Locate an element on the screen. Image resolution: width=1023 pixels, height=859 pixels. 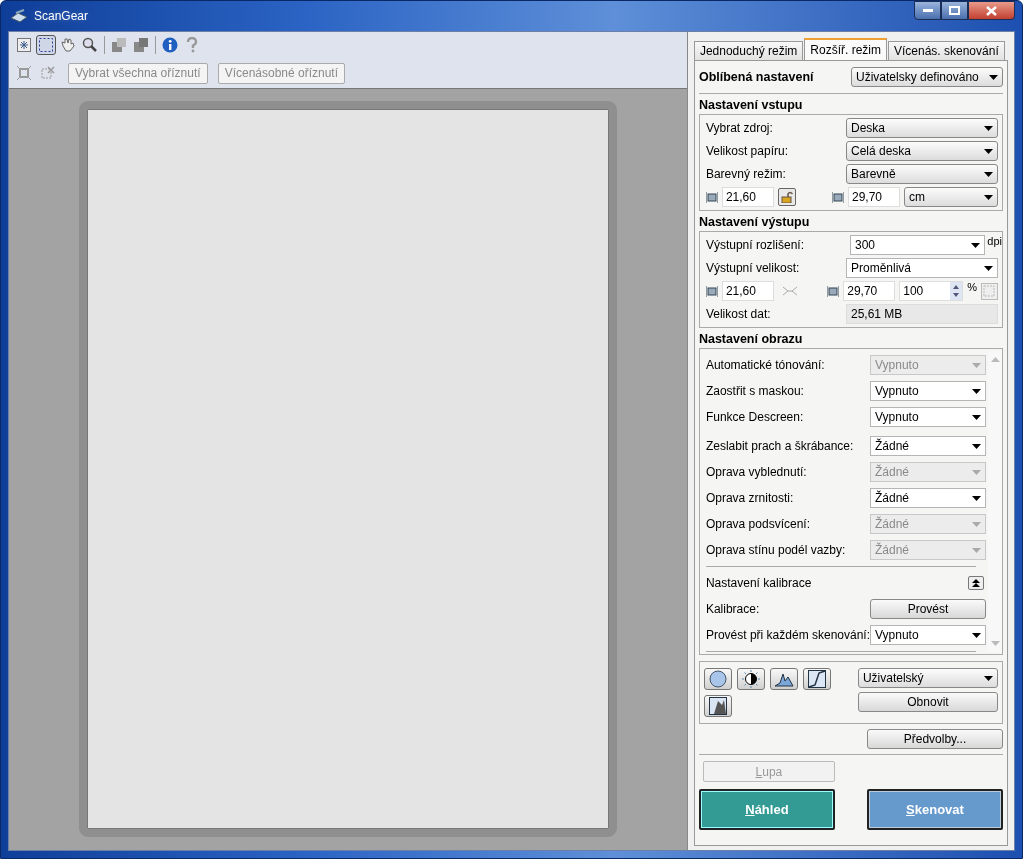
field-label: Automatické tónování: is located at coordinates (765, 365).